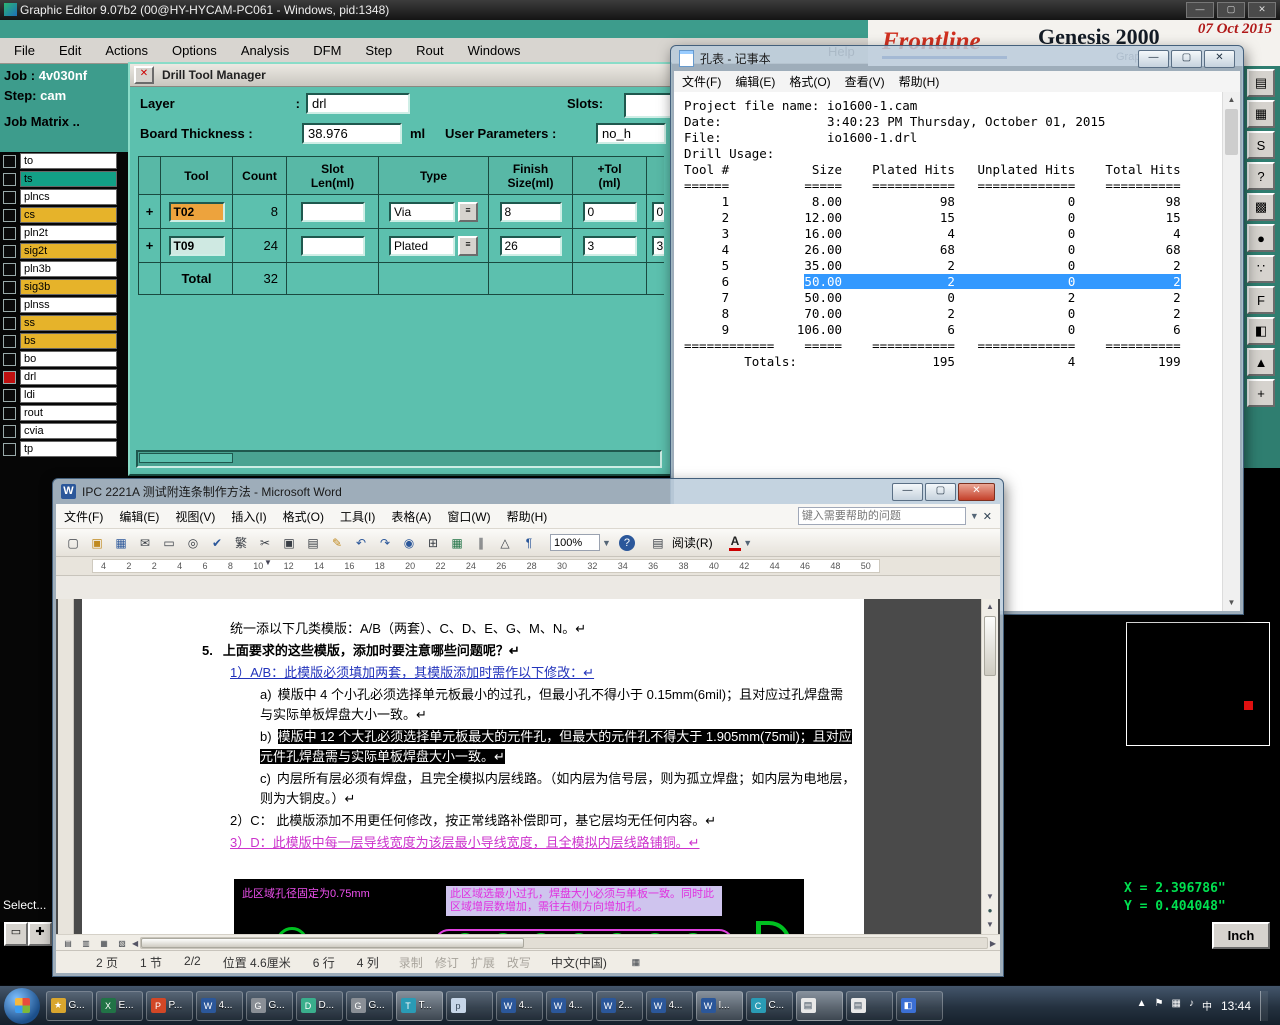  I want to click on cut-icon: ✂, so click(265, 543).